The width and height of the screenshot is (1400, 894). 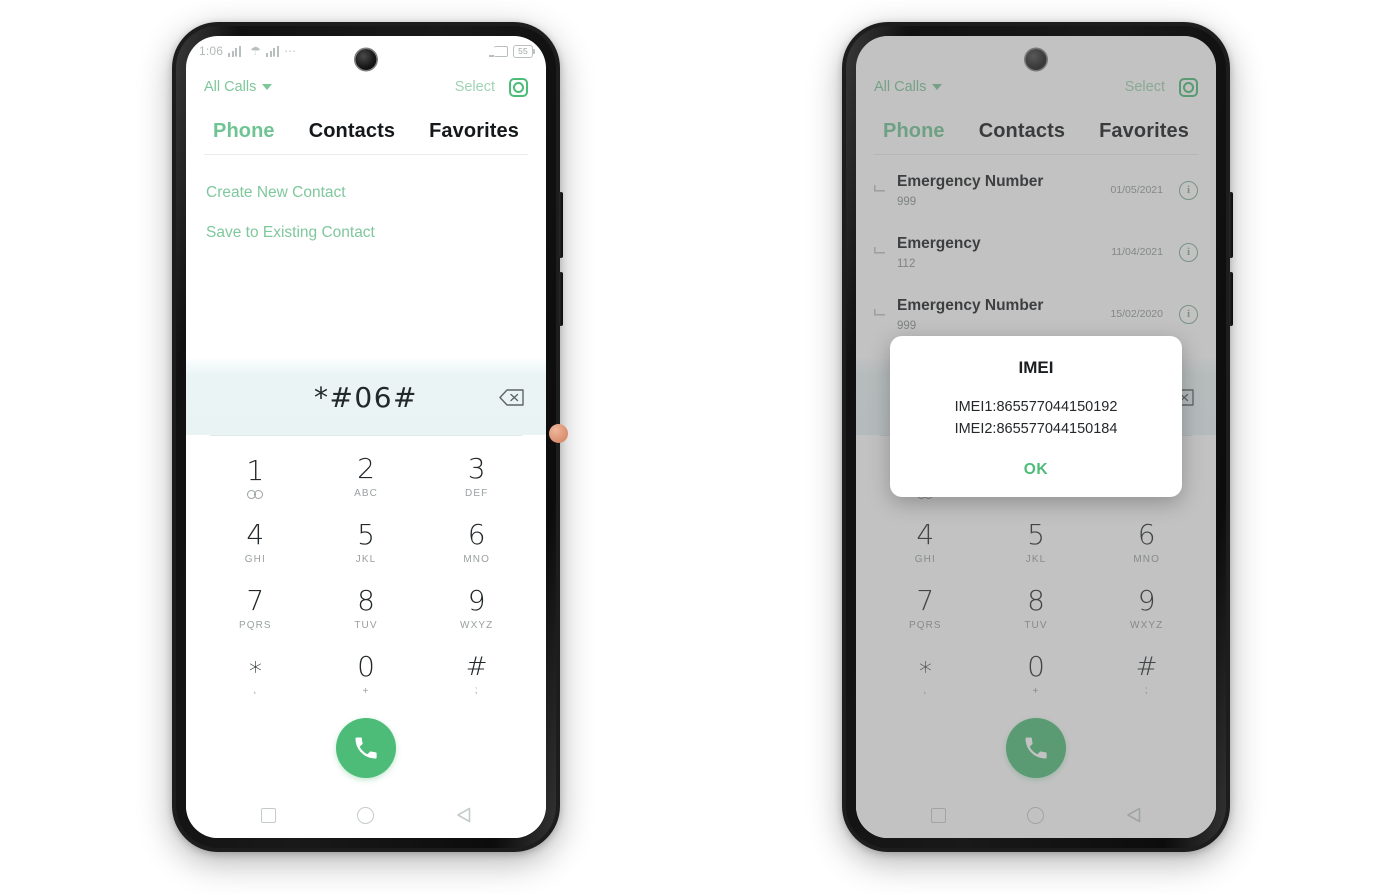 I want to click on volume-button-right, so click(x=1231, y=225).